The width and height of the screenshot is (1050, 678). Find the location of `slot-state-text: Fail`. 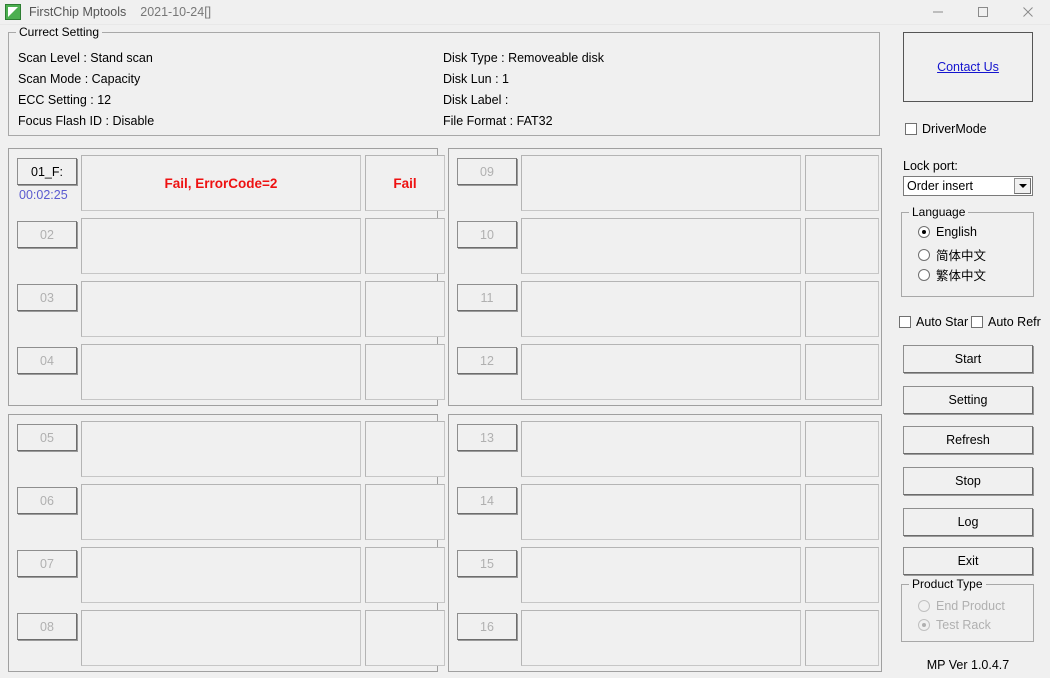

slot-state-text: Fail is located at coordinates (405, 183).